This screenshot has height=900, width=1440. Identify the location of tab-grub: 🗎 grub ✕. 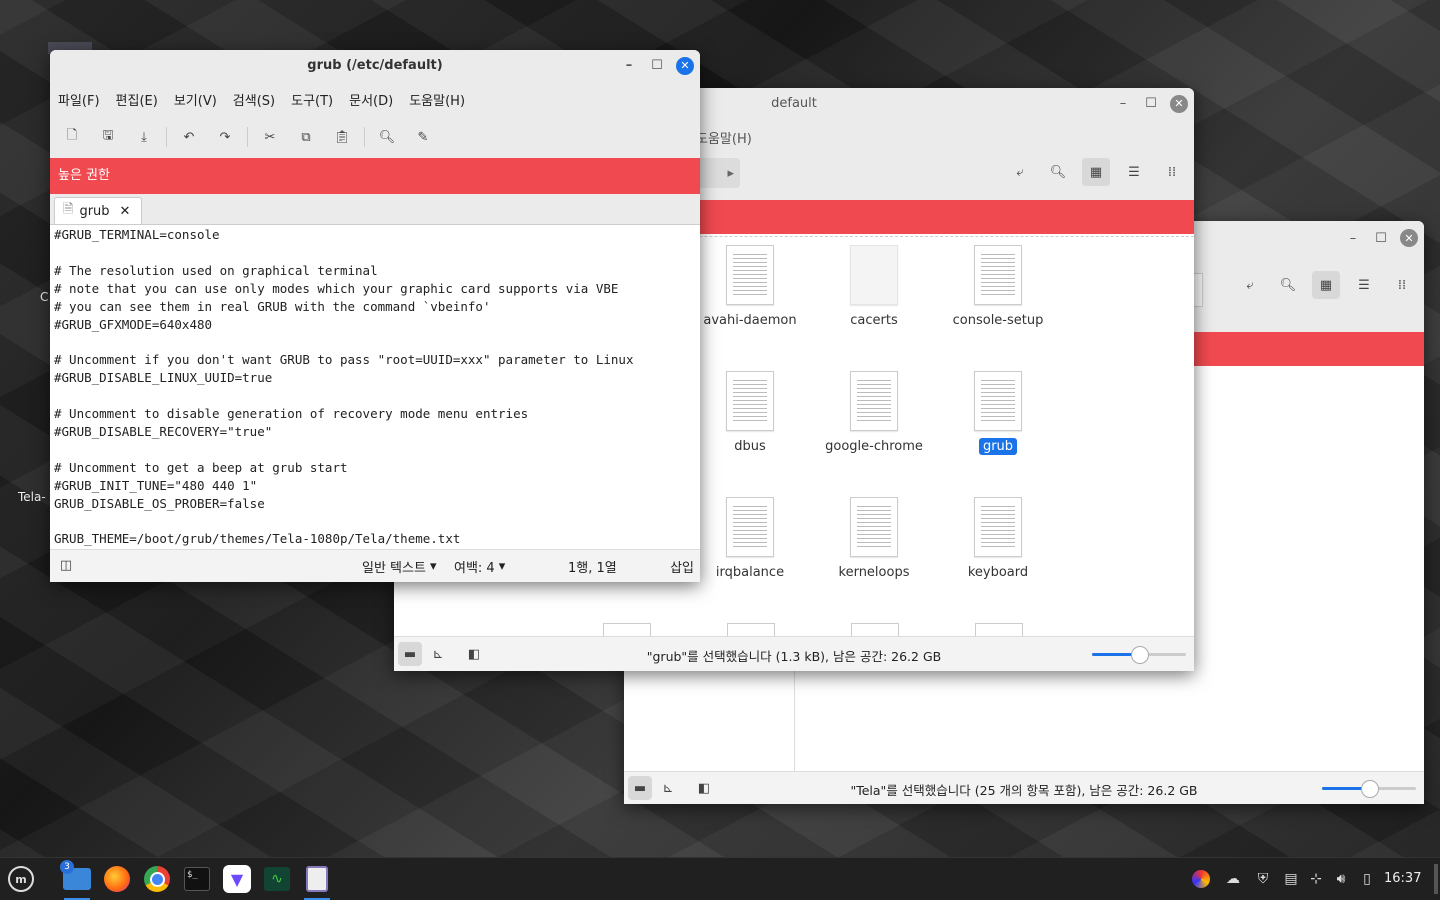
(98, 210).